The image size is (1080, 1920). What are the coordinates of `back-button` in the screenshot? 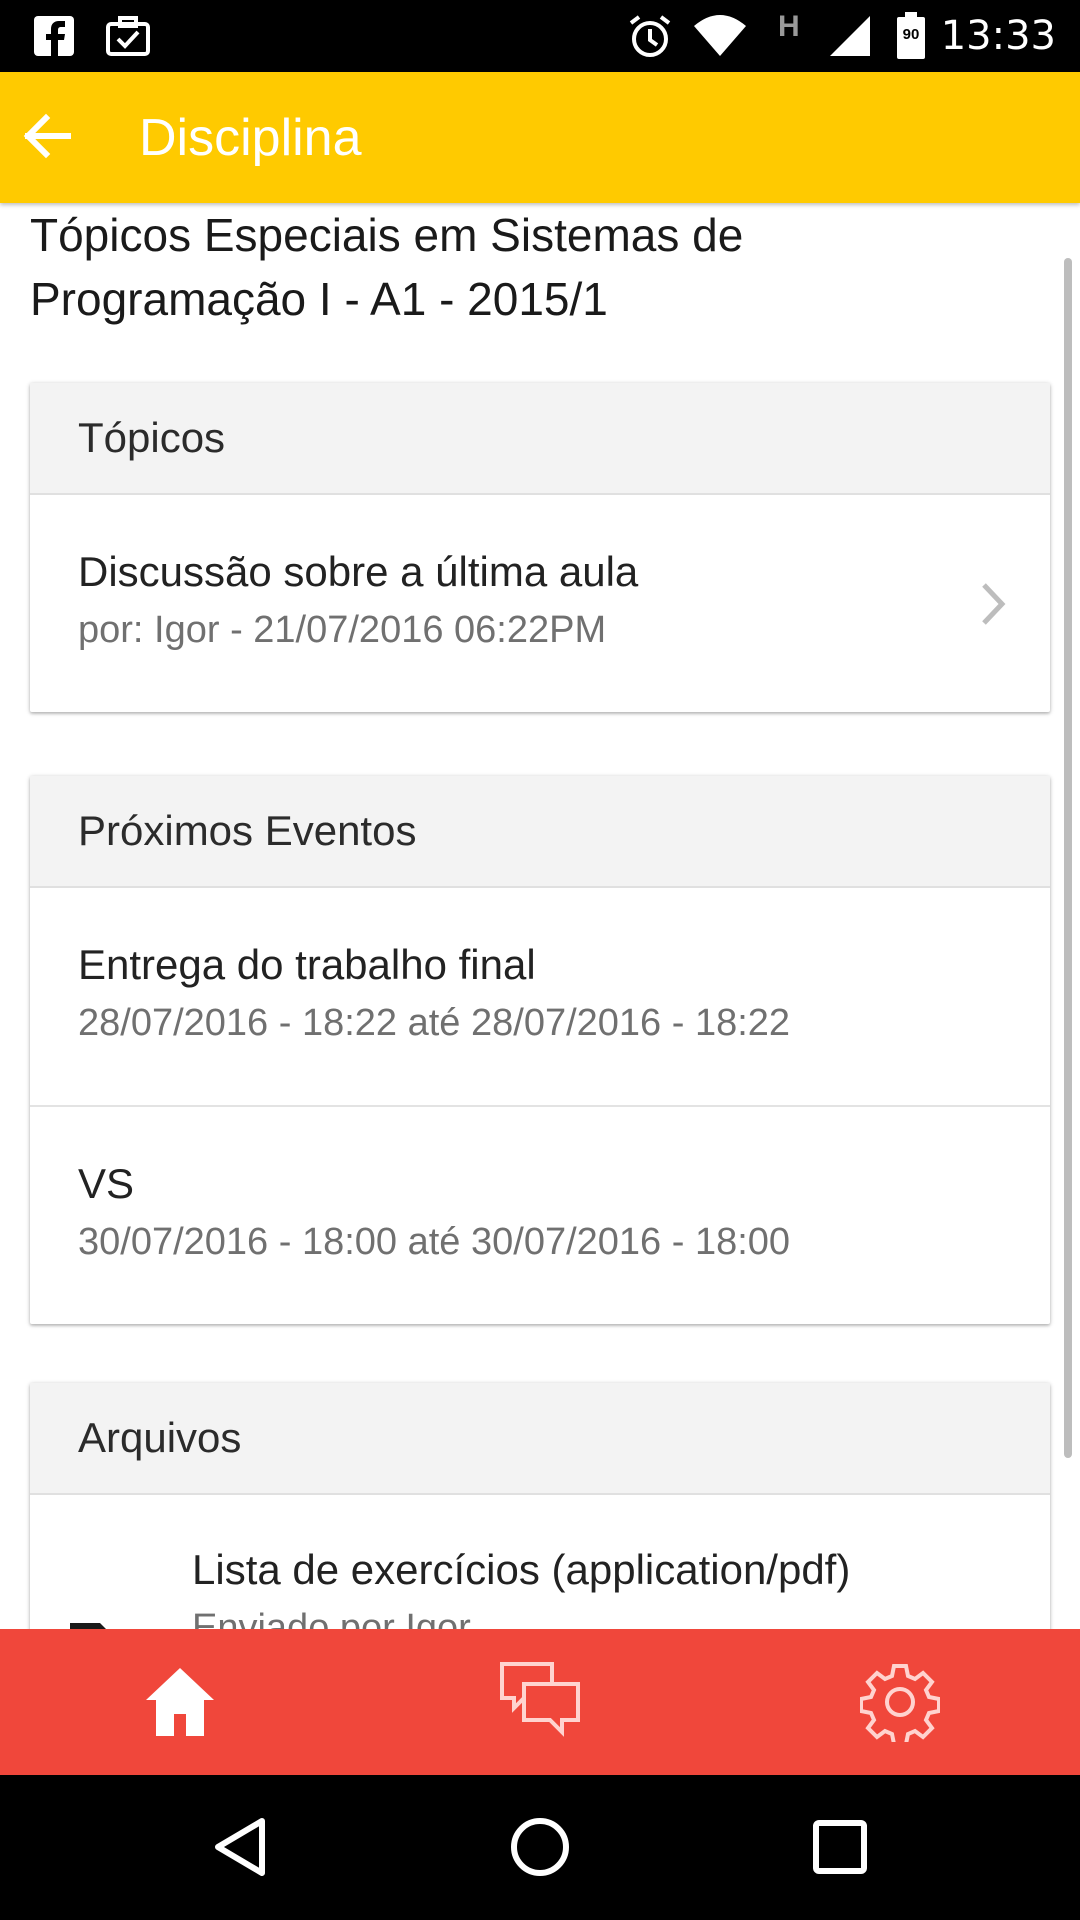 It's located at (48, 136).